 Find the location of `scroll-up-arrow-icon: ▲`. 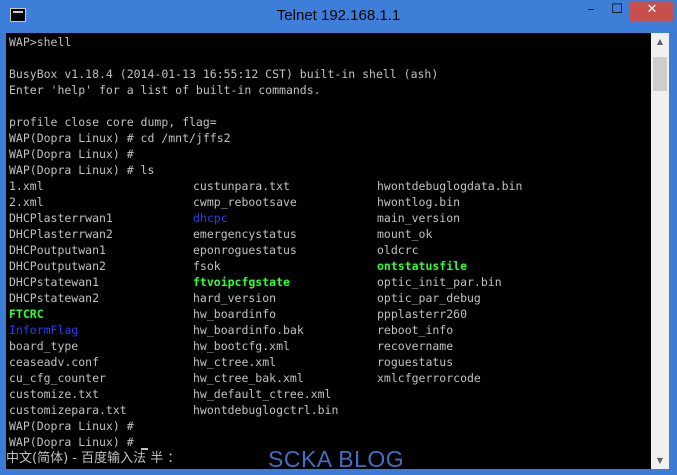

scroll-up-arrow-icon: ▲ is located at coordinates (660, 41).